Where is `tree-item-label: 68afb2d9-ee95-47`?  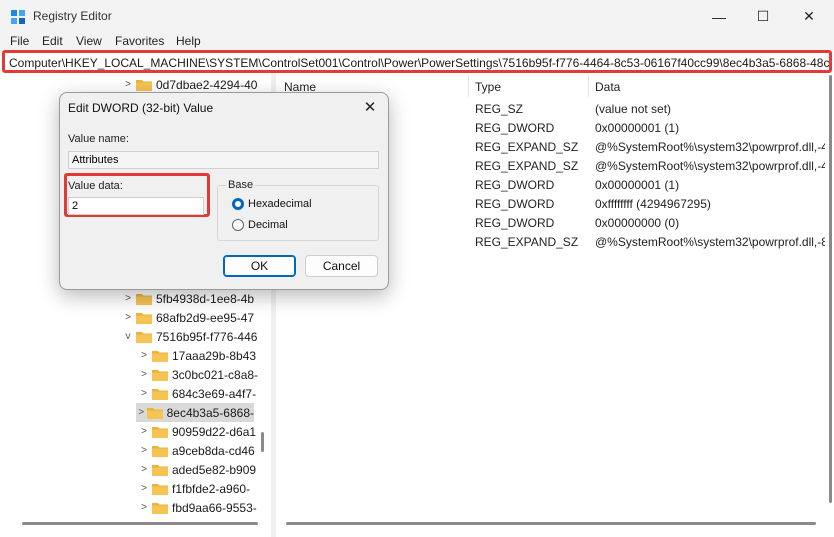
tree-item-label: 68afb2d9-ee95-47 is located at coordinates (205, 317).